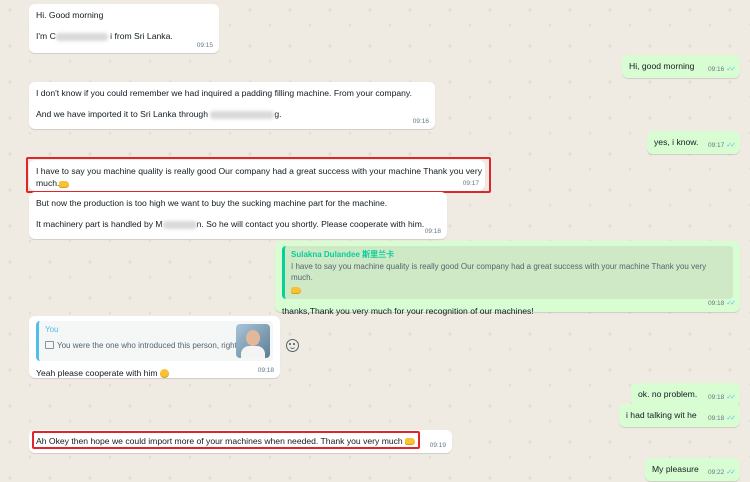  I want to click on message-time: 09:22 ✓✓, so click(721, 472).